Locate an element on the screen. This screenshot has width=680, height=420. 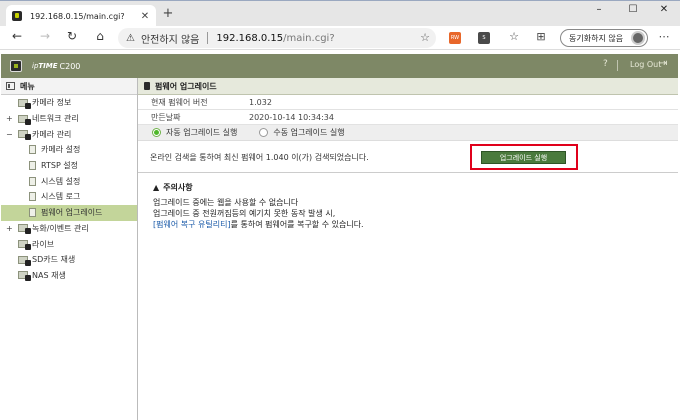
address-separator is located at coordinates (208, 38).